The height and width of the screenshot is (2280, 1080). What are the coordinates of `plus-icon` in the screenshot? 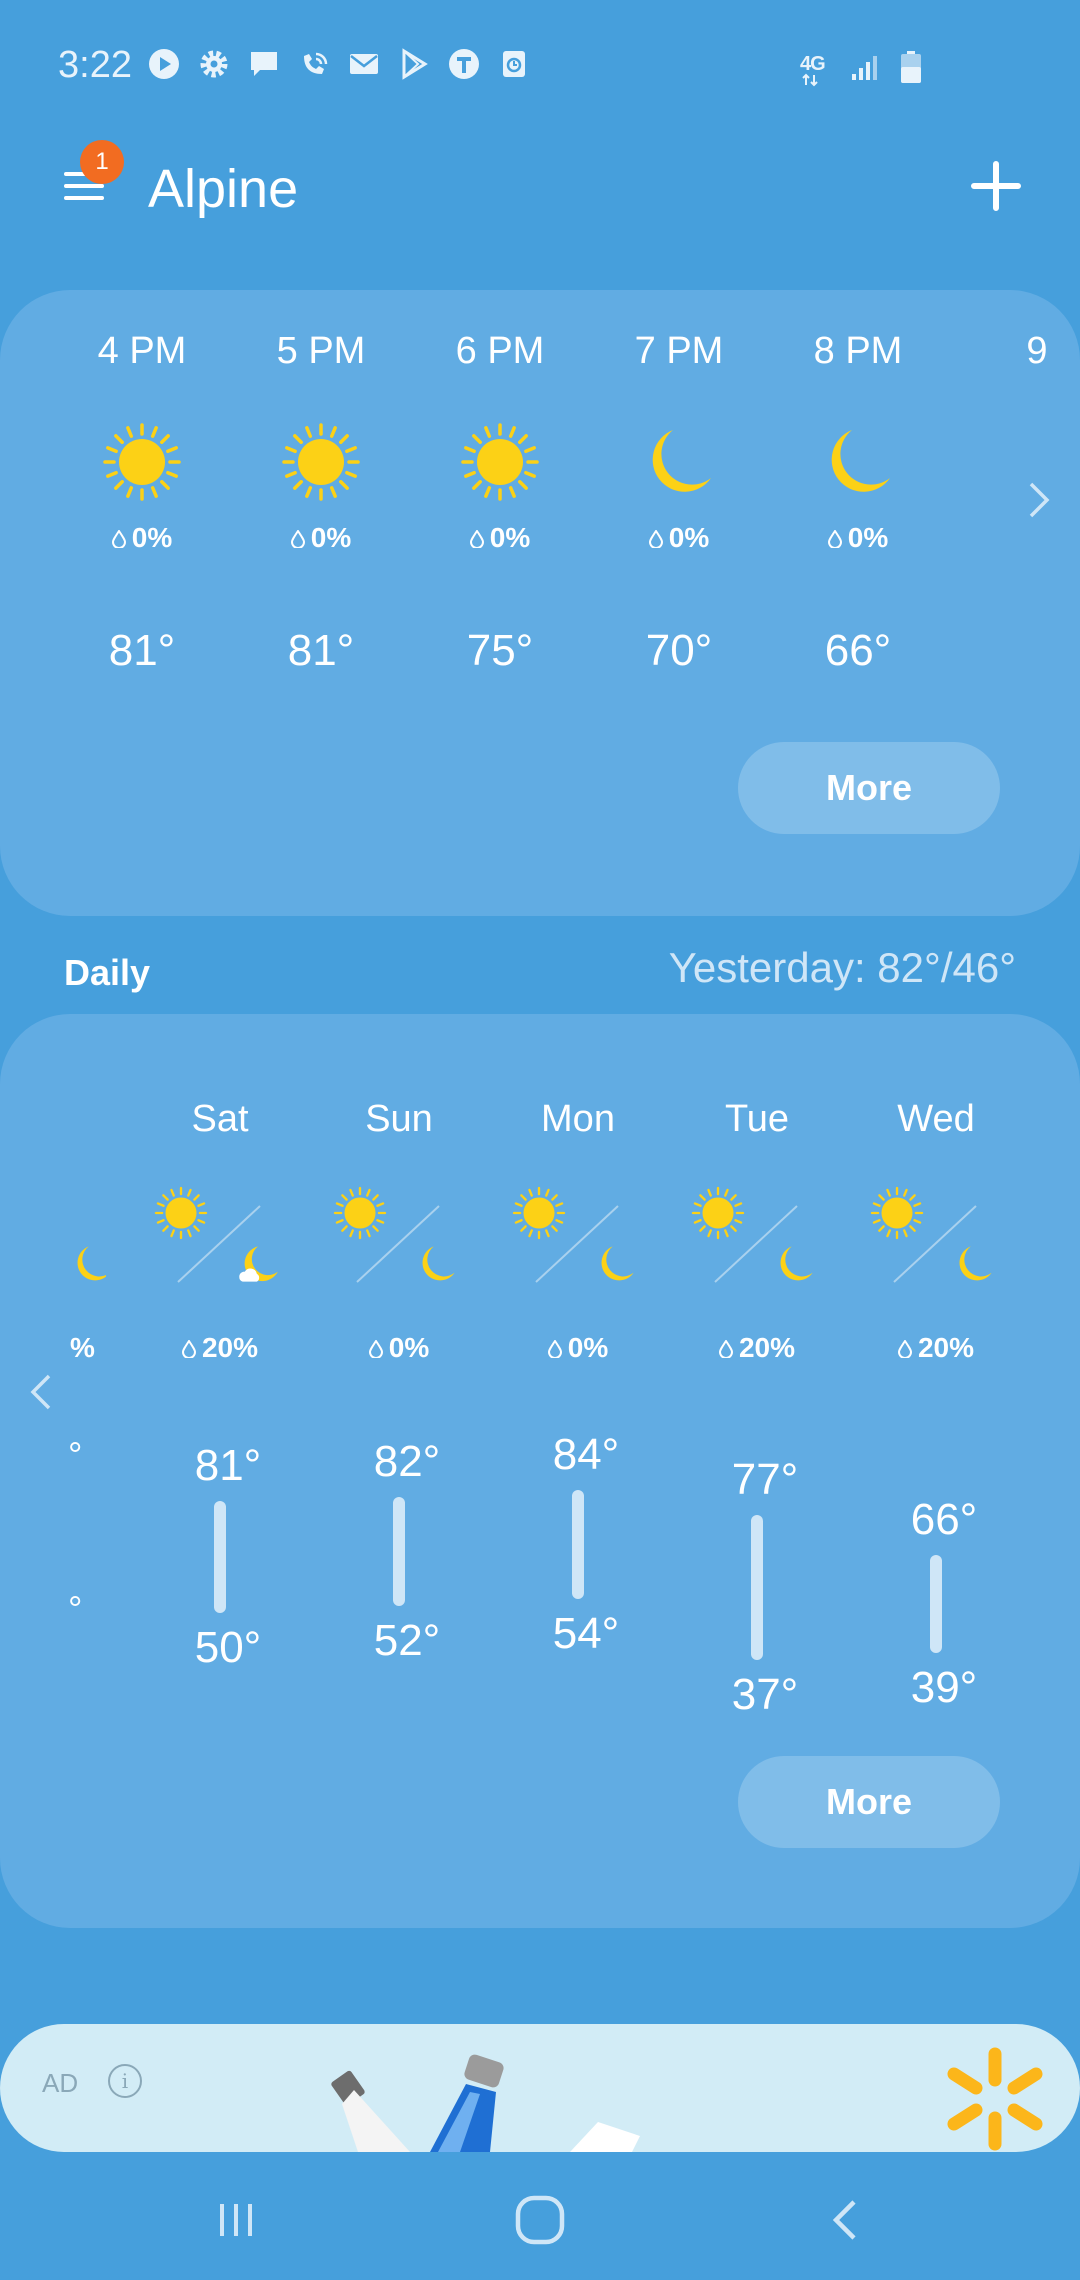 It's located at (996, 186).